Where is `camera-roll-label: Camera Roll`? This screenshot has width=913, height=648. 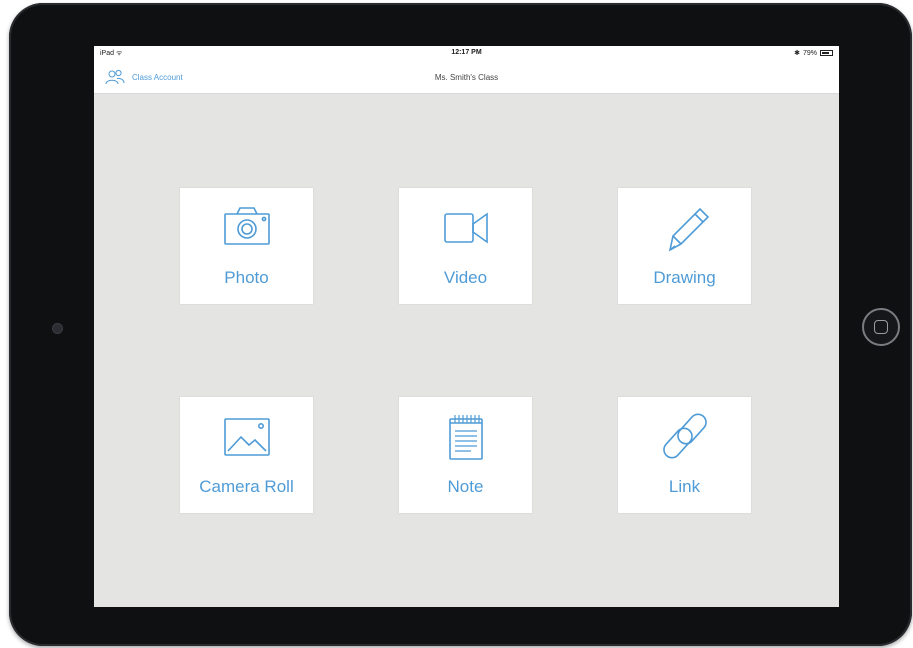 camera-roll-label: Camera Roll is located at coordinates (246, 486).